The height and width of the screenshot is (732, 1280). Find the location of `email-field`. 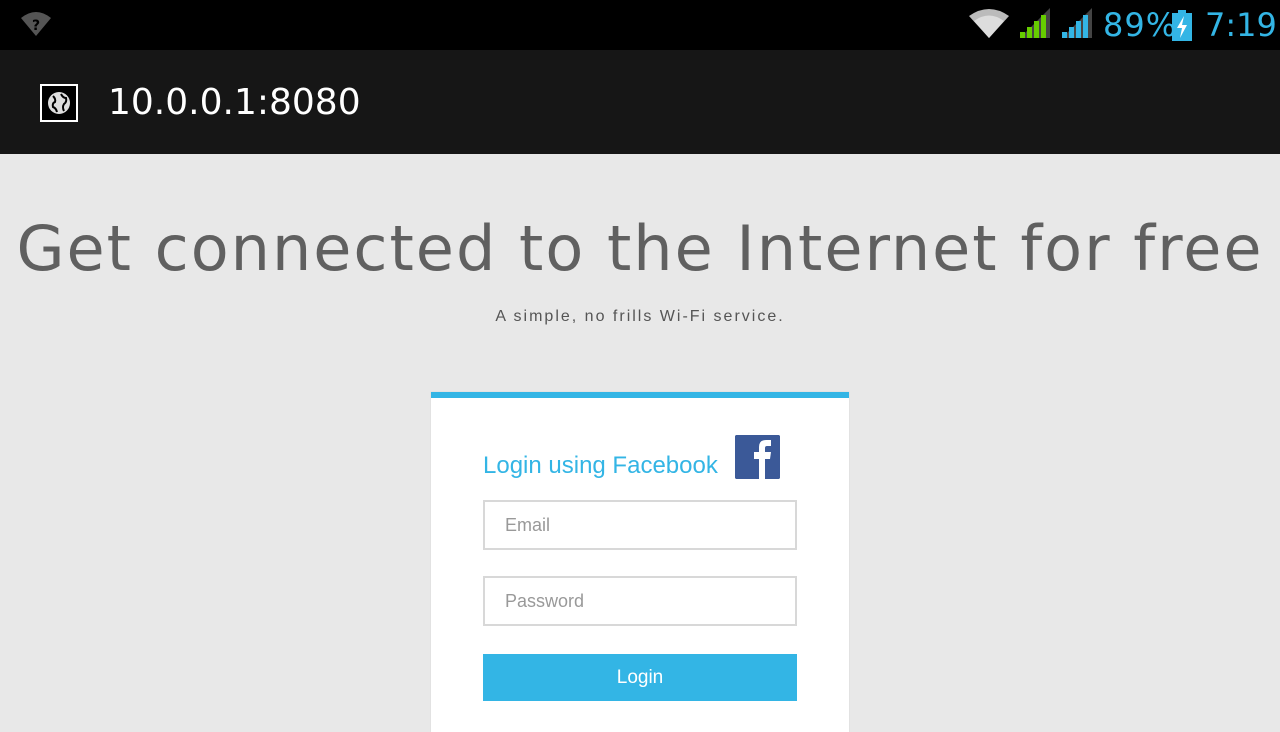

email-field is located at coordinates (640, 525).